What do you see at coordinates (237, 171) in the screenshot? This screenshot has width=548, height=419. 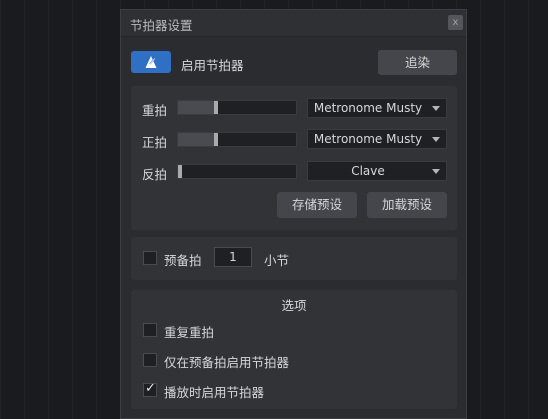 I see `offbeat-level-slider` at bounding box center [237, 171].